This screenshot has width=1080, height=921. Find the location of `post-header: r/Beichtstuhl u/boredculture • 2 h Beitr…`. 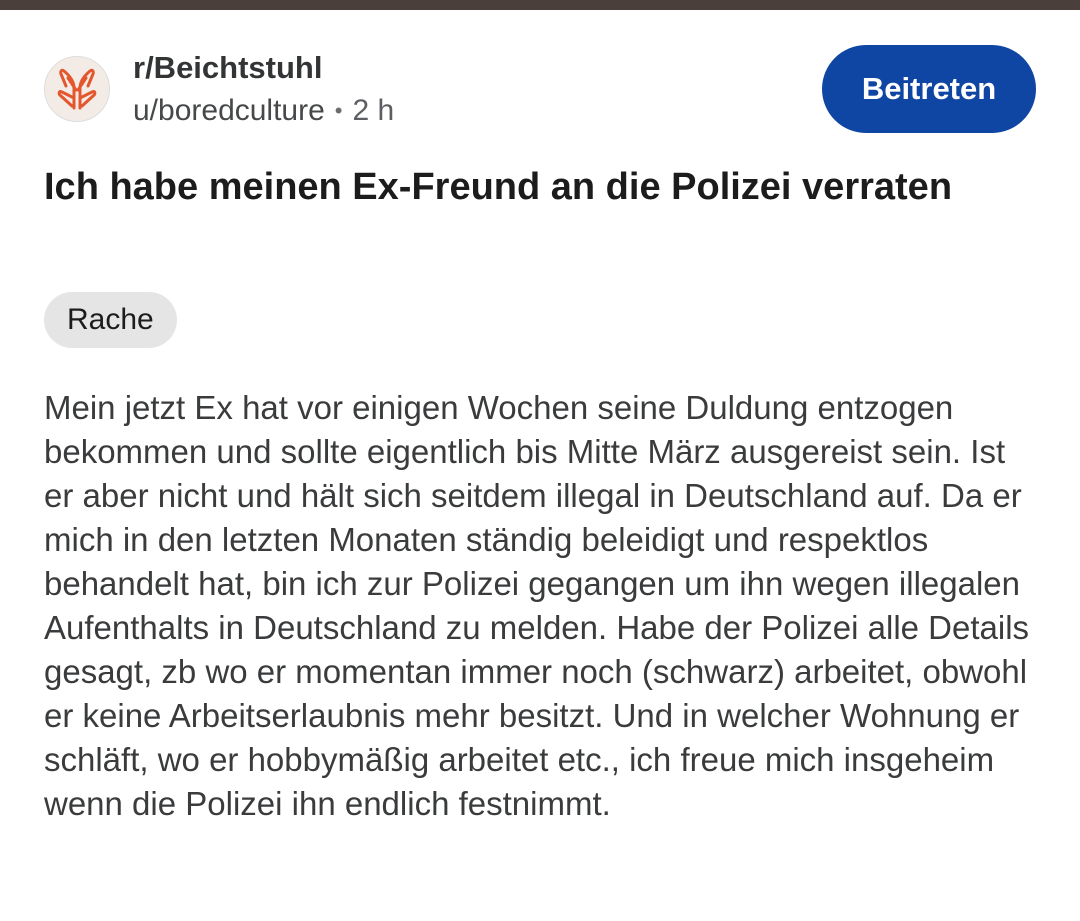

post-header: r/Beichtstuhl u/boredculture • 2 h Beitr… is located at coordinates (540, 91).